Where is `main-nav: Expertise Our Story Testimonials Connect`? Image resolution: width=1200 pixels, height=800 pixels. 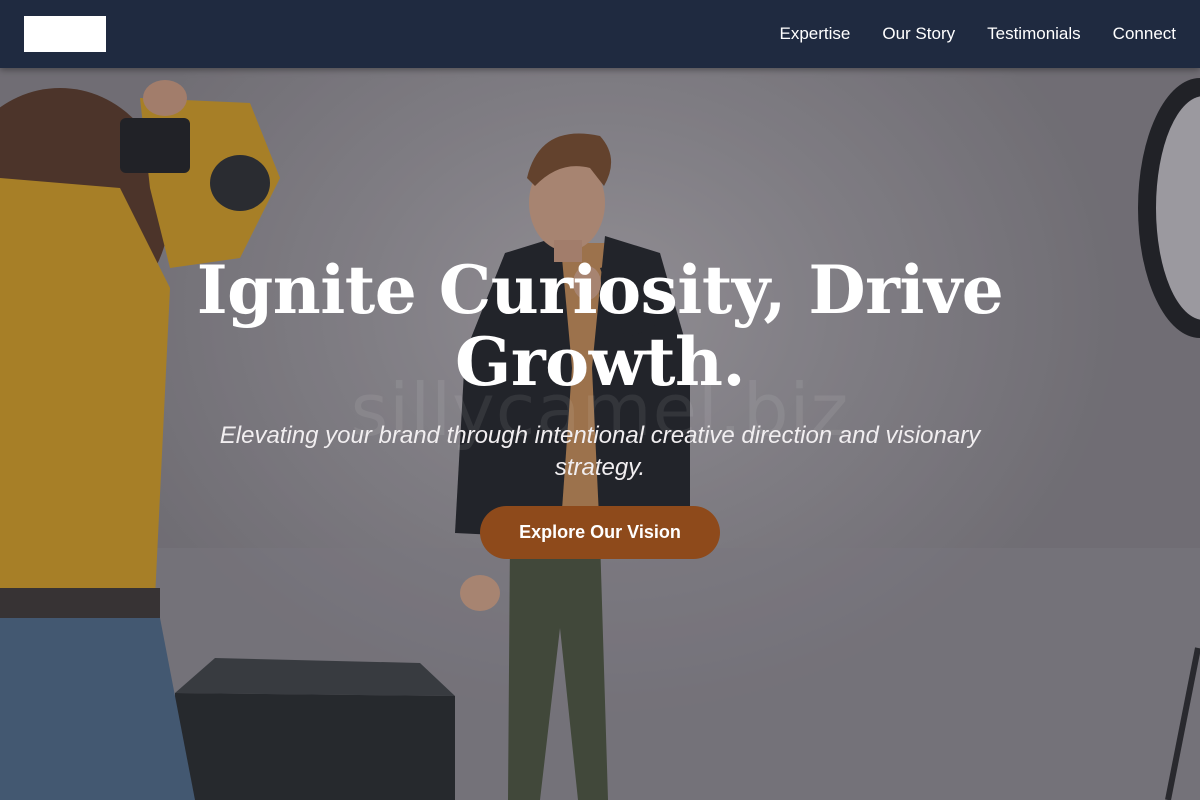 main-nav: Expertise Our Story Testimonials Connect is located at coordinates (978, 34).